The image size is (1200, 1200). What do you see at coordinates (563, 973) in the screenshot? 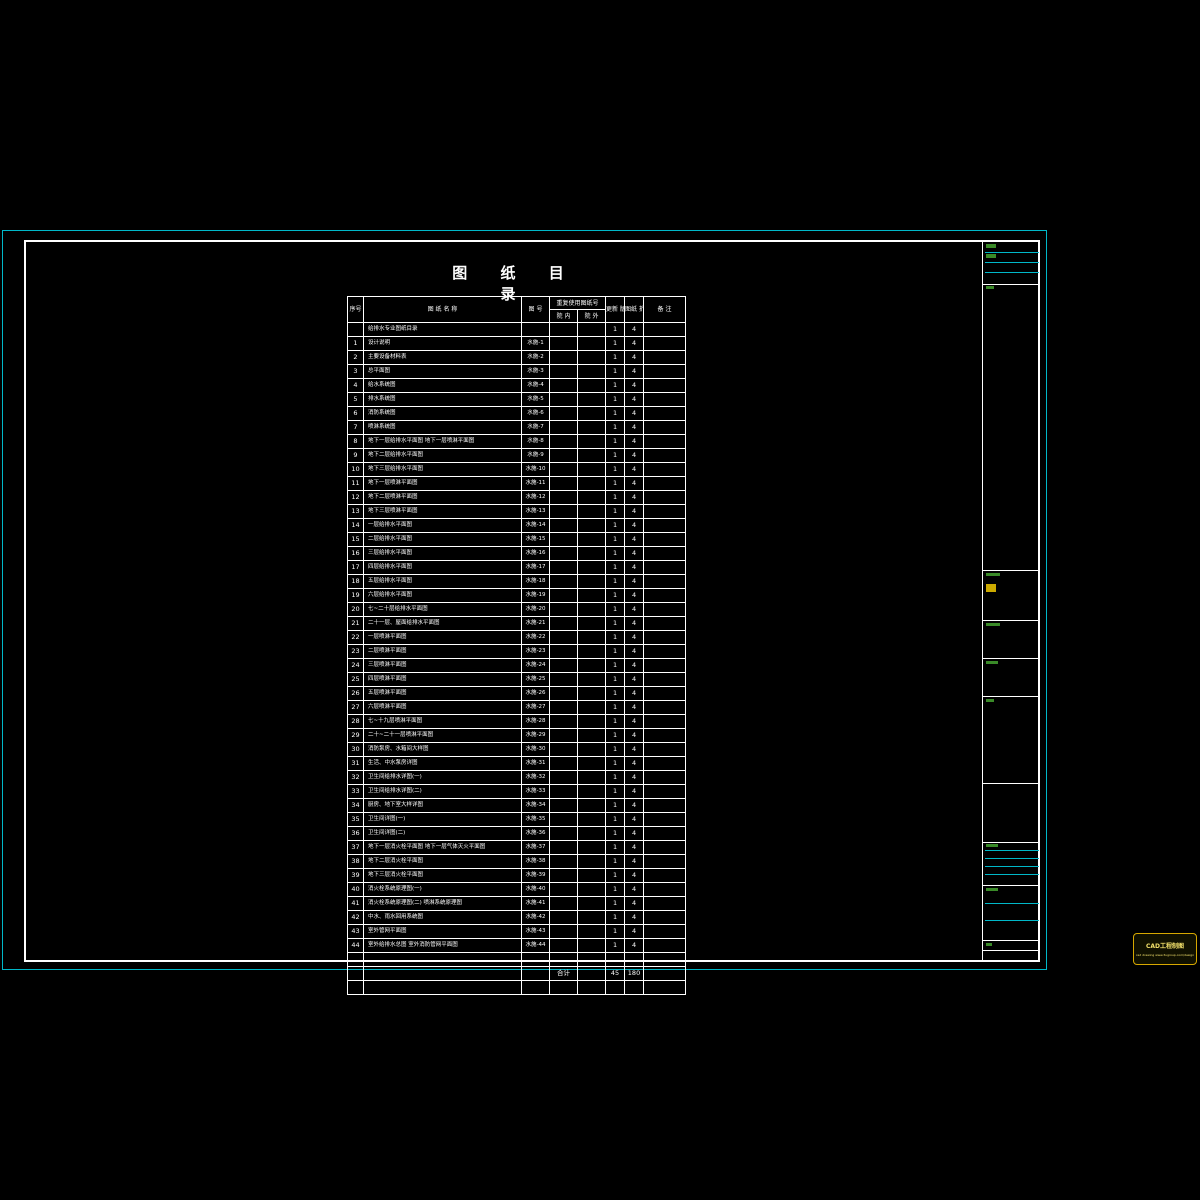
I see `totals-label: 合计` at bounding box center [563, 973].